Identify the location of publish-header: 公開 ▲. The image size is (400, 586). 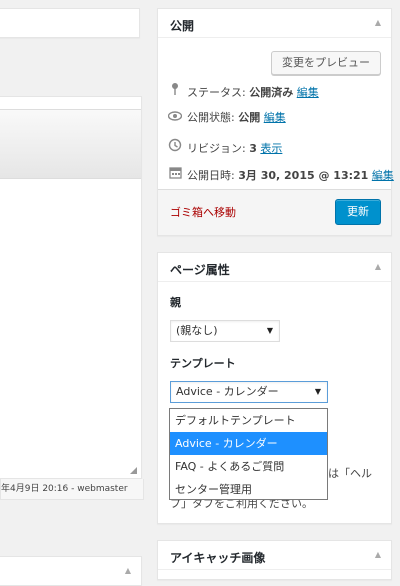
(274, 23).